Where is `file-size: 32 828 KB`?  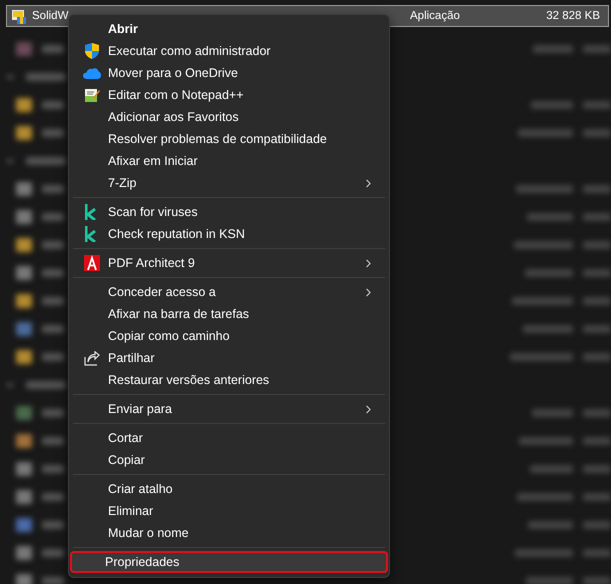 file-size: 32 828 KB is located at coordinates (572, 16).